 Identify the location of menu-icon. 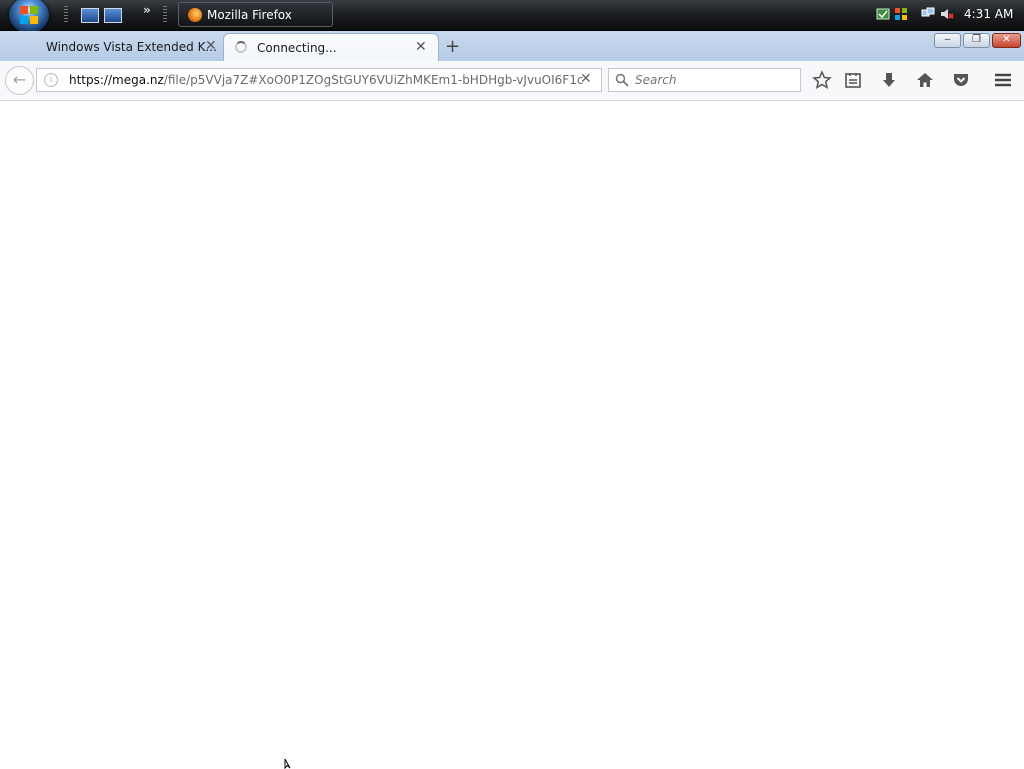
(1003, 80).